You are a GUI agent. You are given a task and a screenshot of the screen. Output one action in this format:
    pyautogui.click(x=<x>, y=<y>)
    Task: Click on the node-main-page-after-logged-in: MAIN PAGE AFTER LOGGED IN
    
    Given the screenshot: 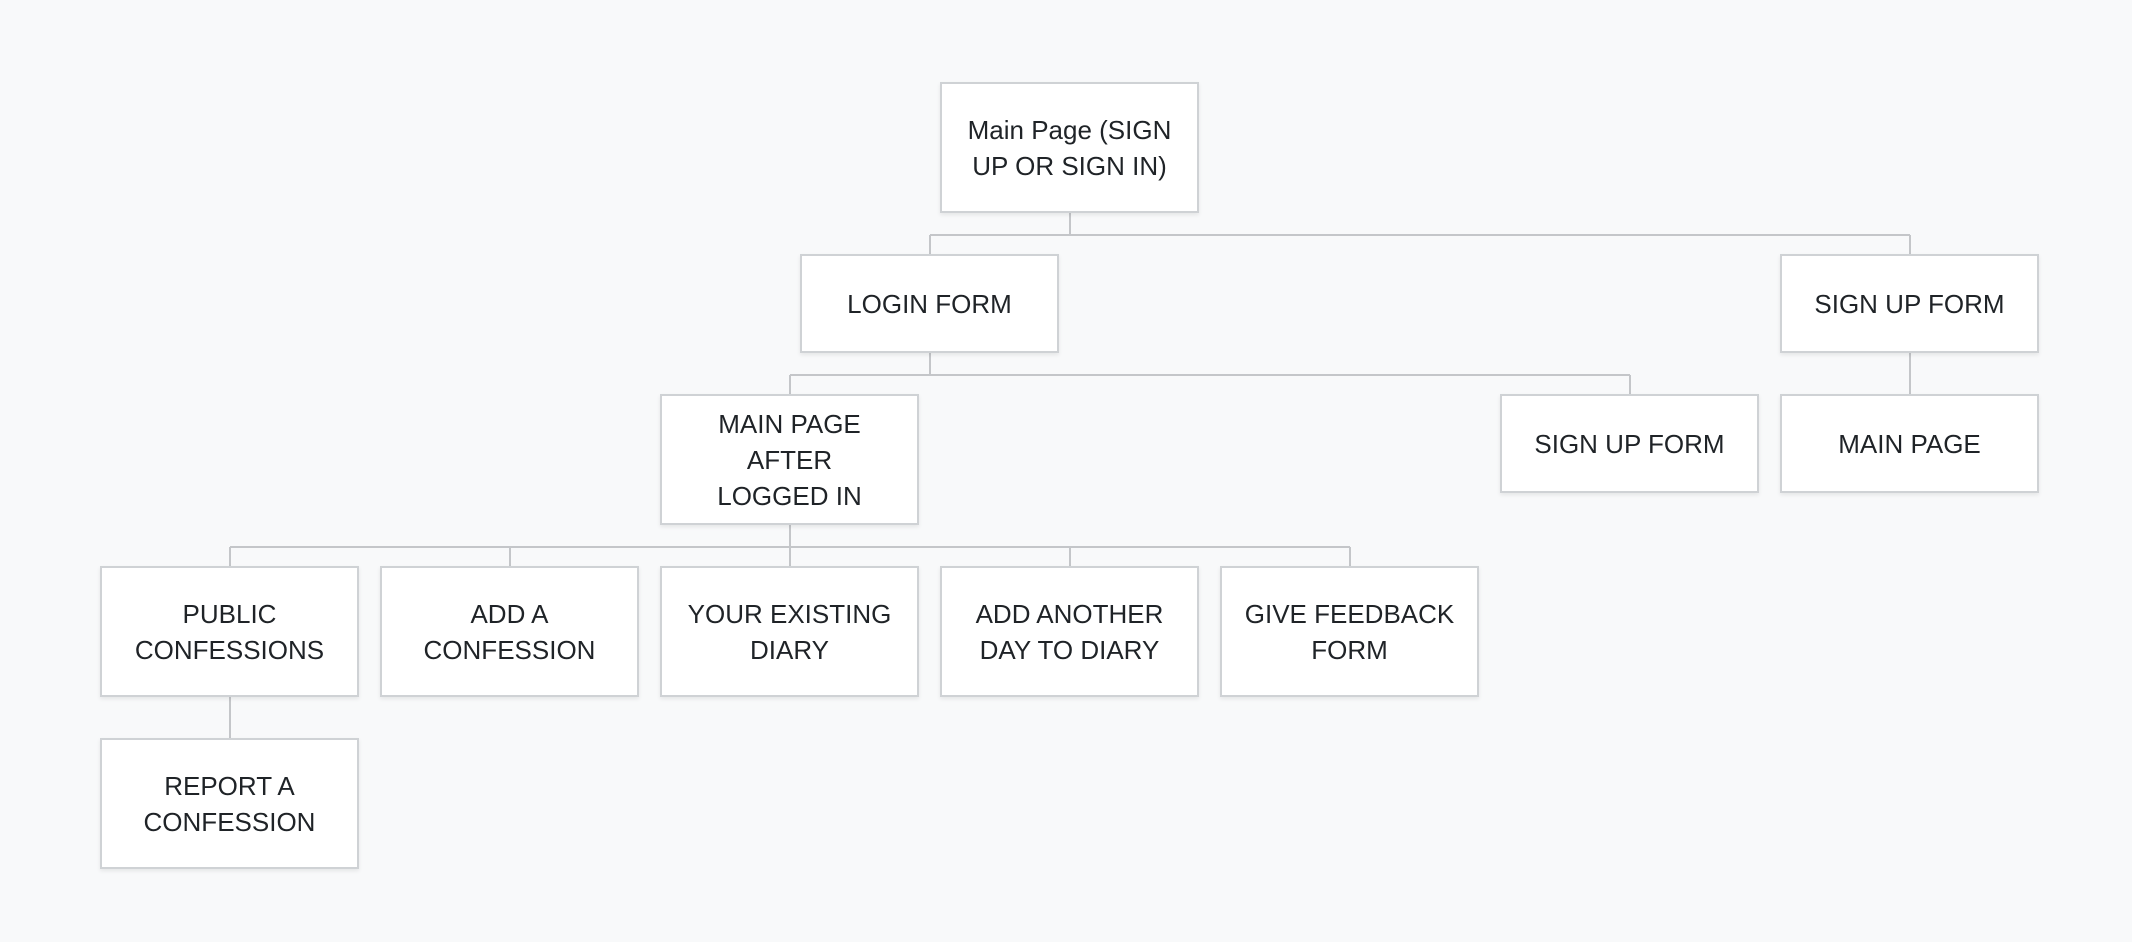 What is the action you would take?
    pyautogui.click(x=789, y=459)
    